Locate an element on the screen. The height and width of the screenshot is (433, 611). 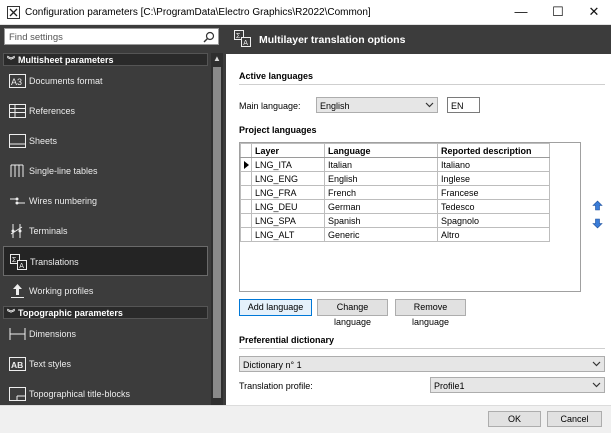
sidebar-item-label: References is located at coordinates (52, 111).